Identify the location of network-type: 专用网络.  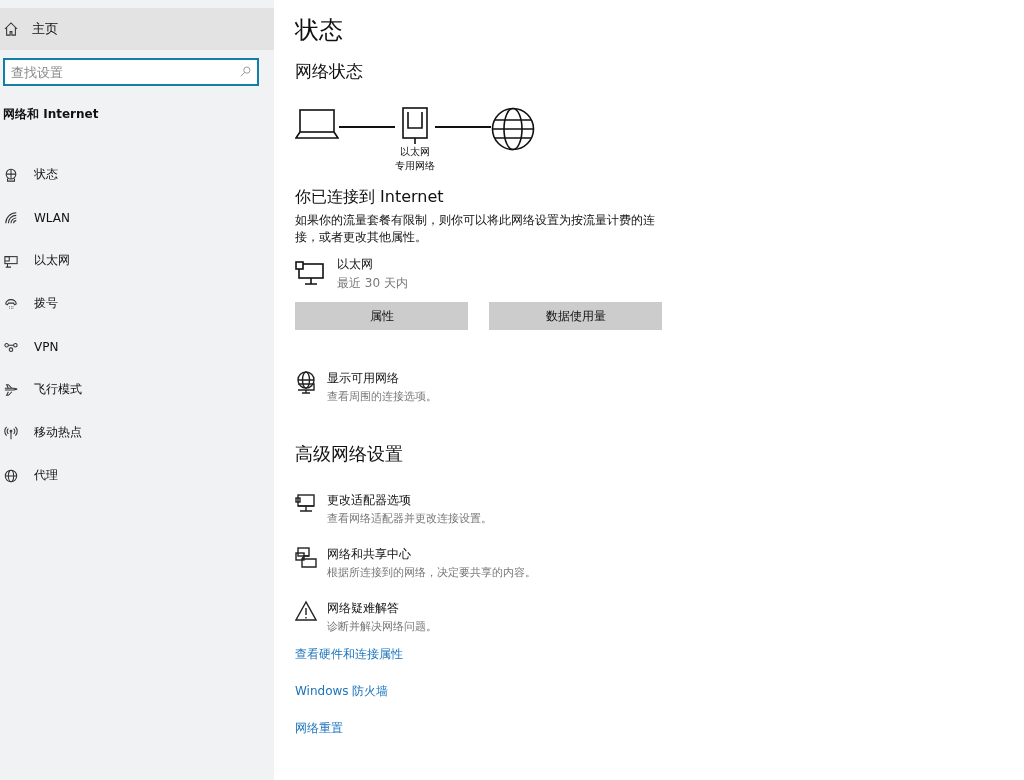
(415, 166).